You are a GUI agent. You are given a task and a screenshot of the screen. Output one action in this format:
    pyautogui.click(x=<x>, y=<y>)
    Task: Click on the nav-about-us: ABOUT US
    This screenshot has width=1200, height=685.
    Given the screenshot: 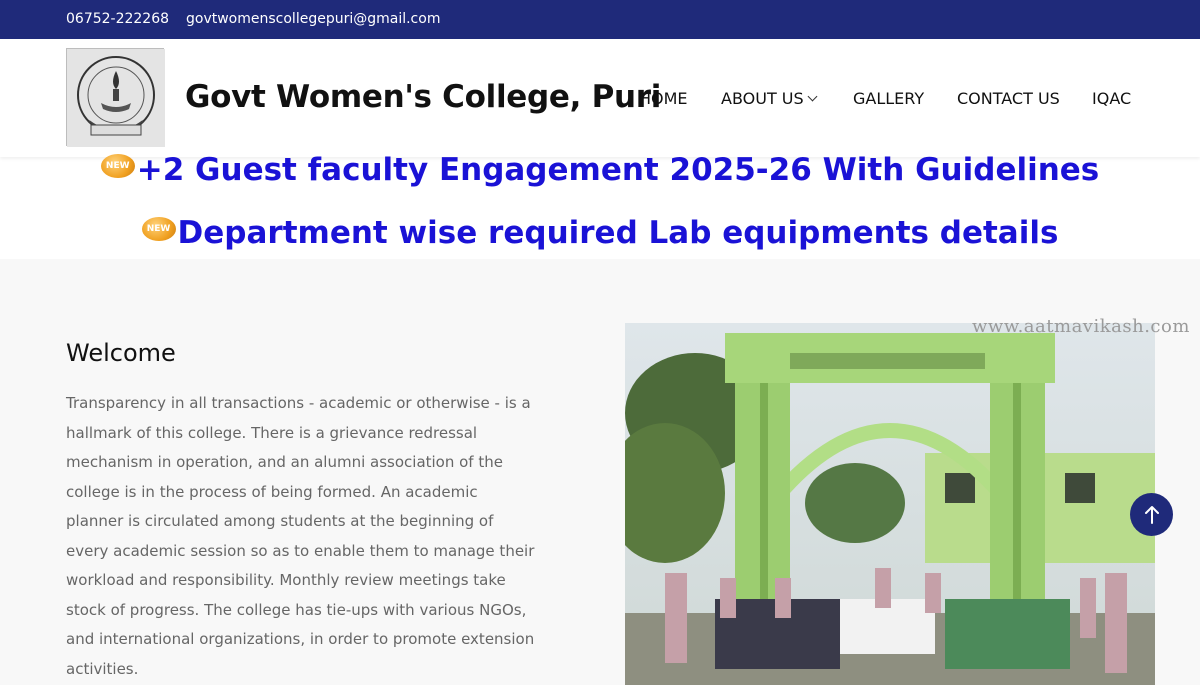 What is the action you would take?
    pyautogui.click(x=769, y=98)
    